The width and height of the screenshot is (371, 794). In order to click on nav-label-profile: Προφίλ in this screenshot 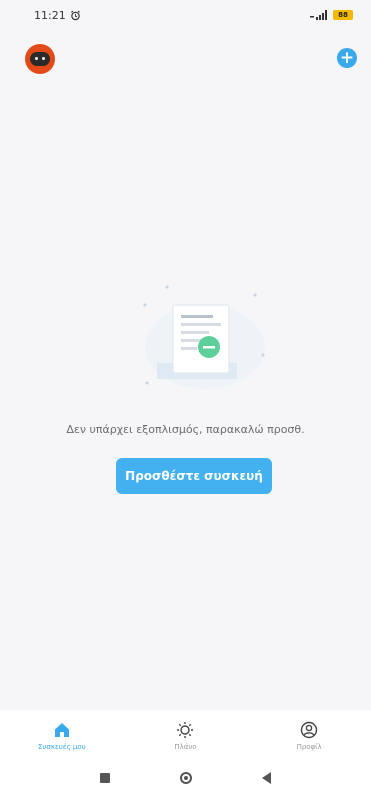, I will do `click(309, 747)`.